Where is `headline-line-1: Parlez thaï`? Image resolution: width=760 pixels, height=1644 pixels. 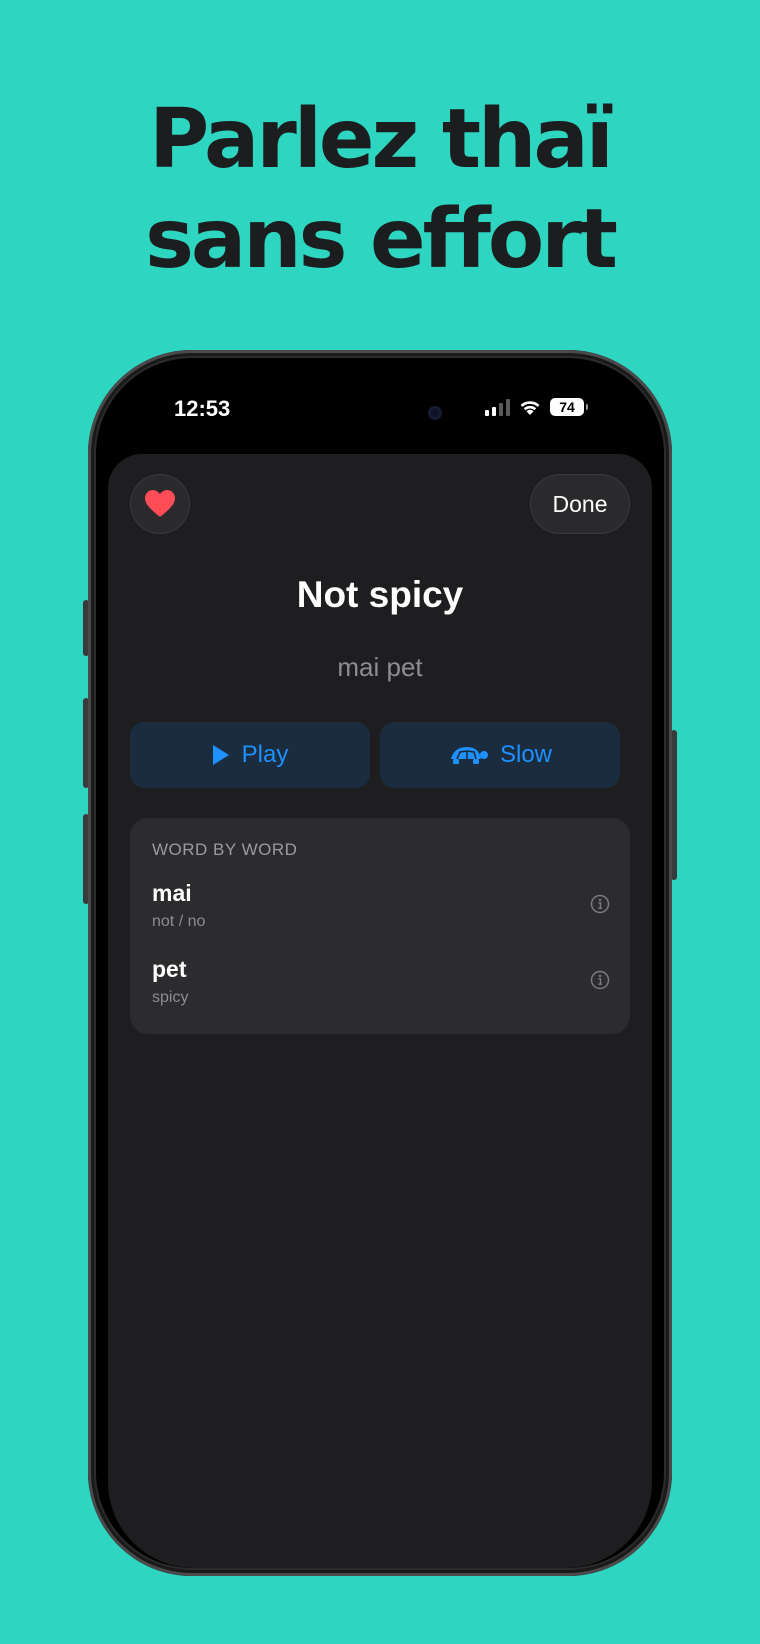 headline-line-1: Parlez thaï is located at coordinates (381, 139).